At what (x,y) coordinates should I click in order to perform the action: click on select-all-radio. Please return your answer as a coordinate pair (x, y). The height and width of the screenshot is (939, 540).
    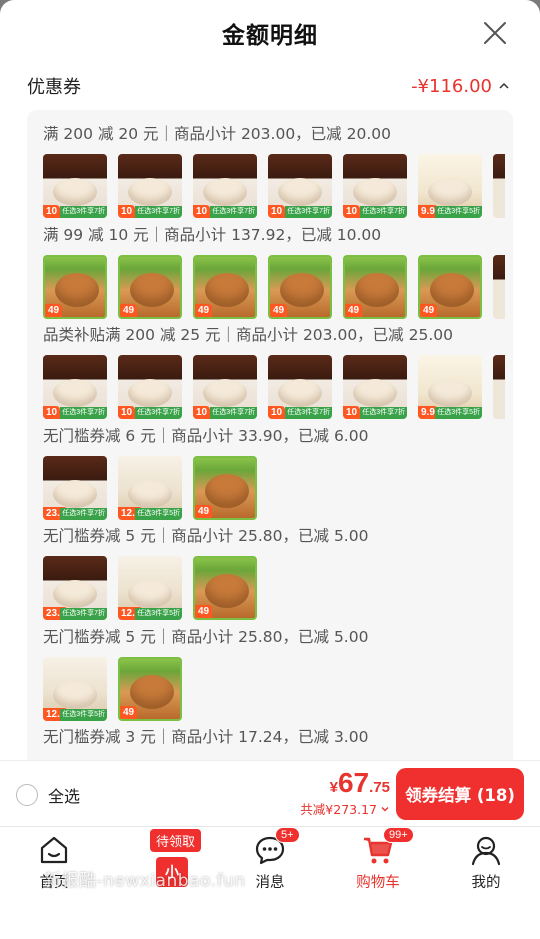
    Looking at the image, I should click on (27, 795).